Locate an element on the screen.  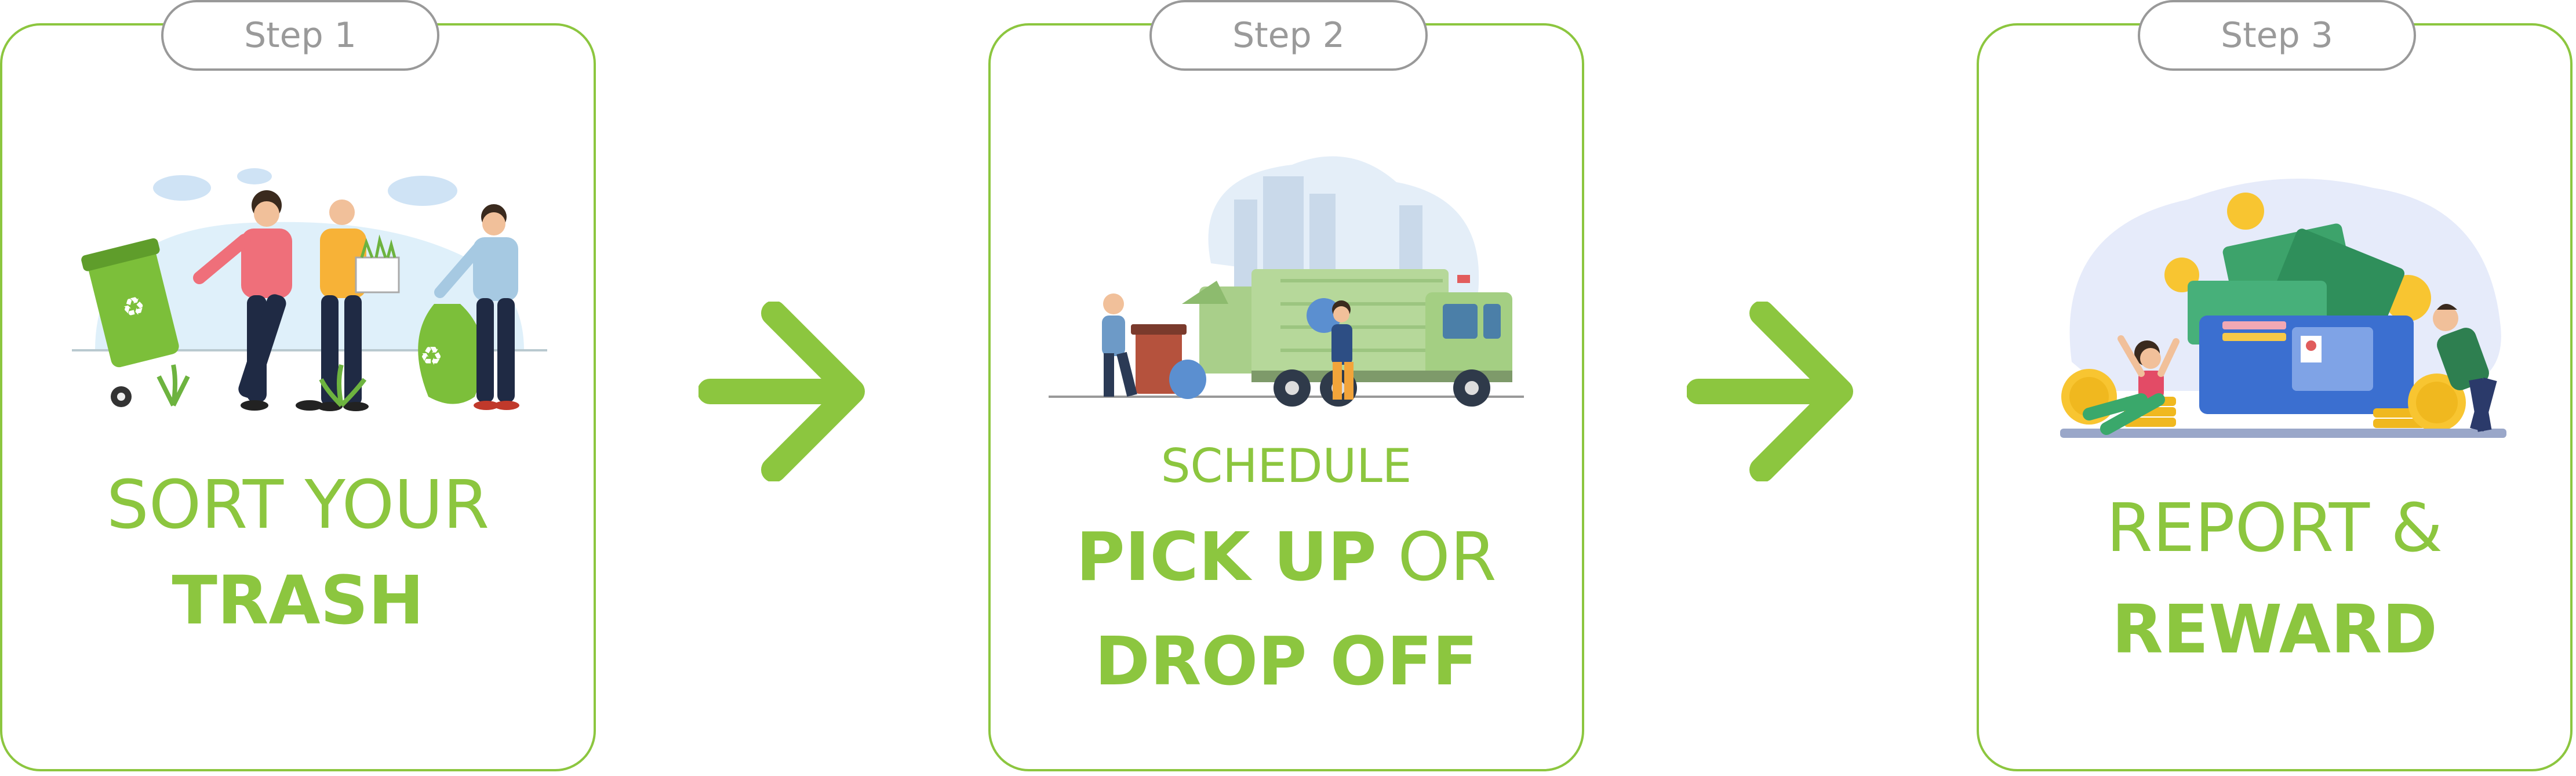
step-2-line-1: PICK UP OR is located at coordinates (1286, 557).